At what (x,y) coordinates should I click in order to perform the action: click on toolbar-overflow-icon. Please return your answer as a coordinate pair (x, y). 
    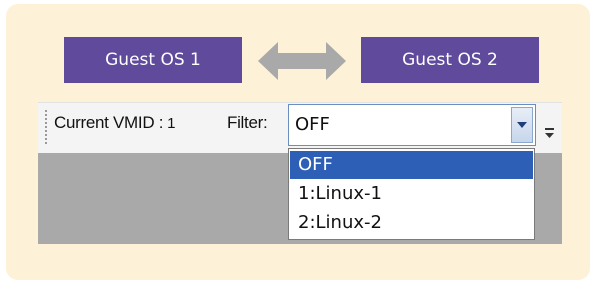
    Looking at the image, I should click on (550, 132).